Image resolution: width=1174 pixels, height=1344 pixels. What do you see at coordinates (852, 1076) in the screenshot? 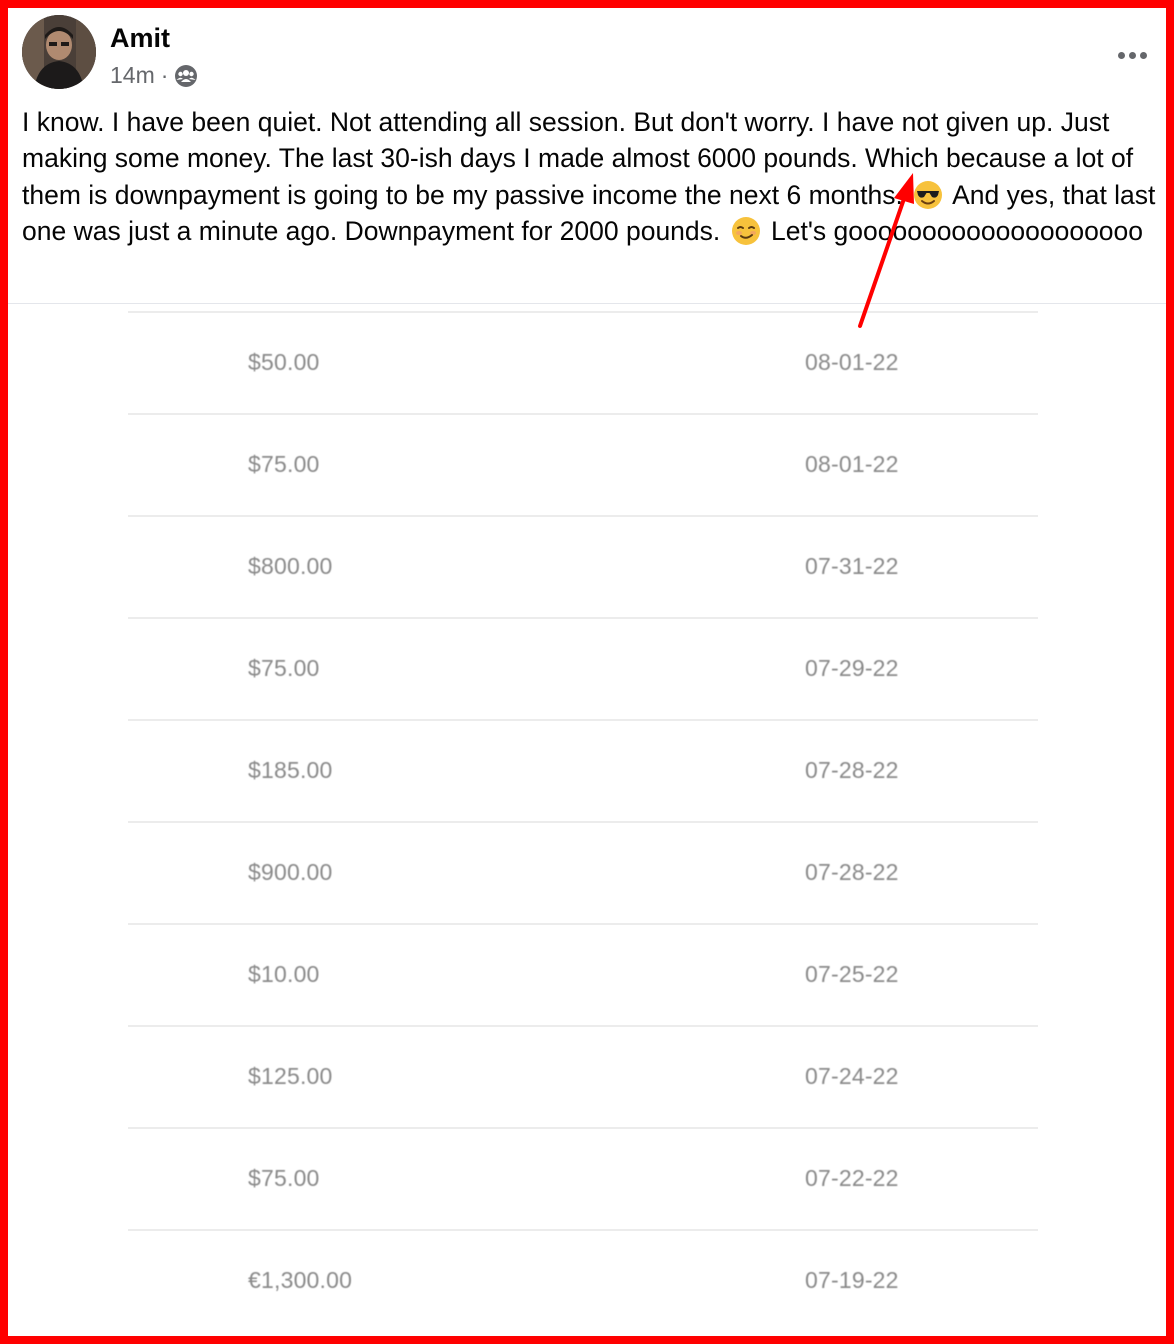
I see `payment-date: 07-24-22` at bounding box center [852, 1076].